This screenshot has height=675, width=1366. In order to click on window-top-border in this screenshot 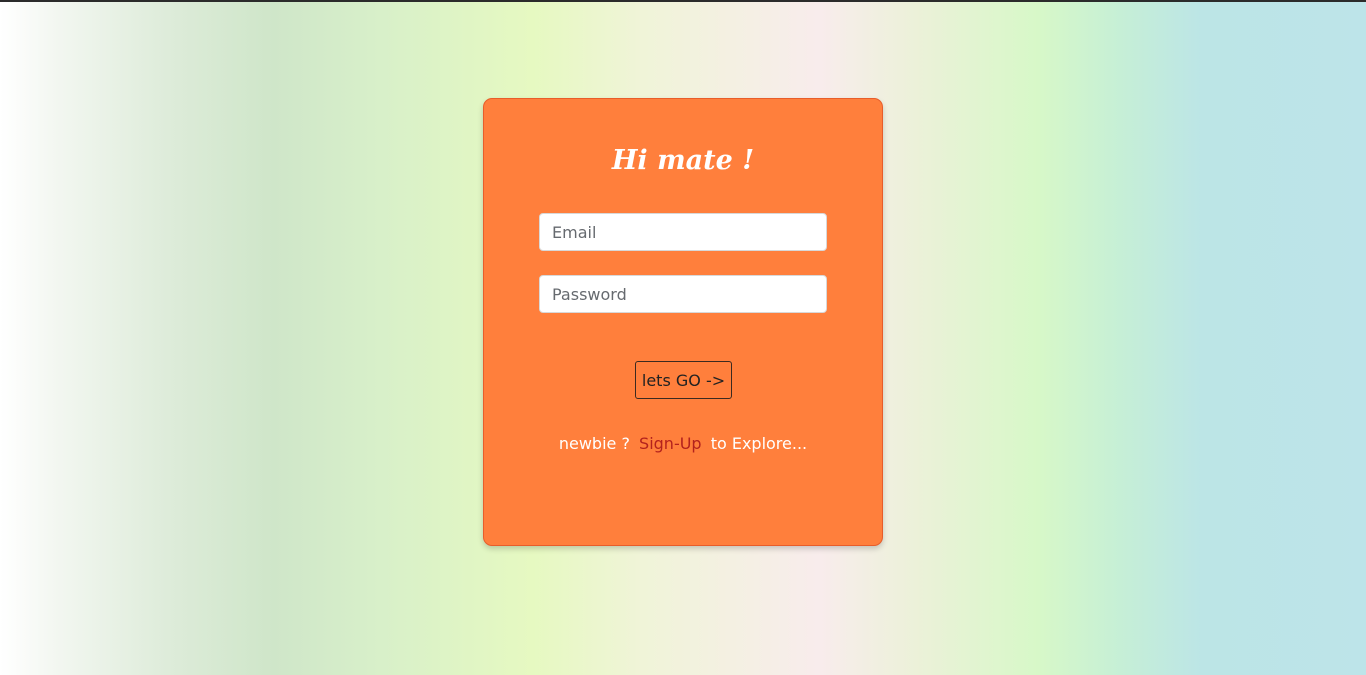, I will do `click(683, 1)`.